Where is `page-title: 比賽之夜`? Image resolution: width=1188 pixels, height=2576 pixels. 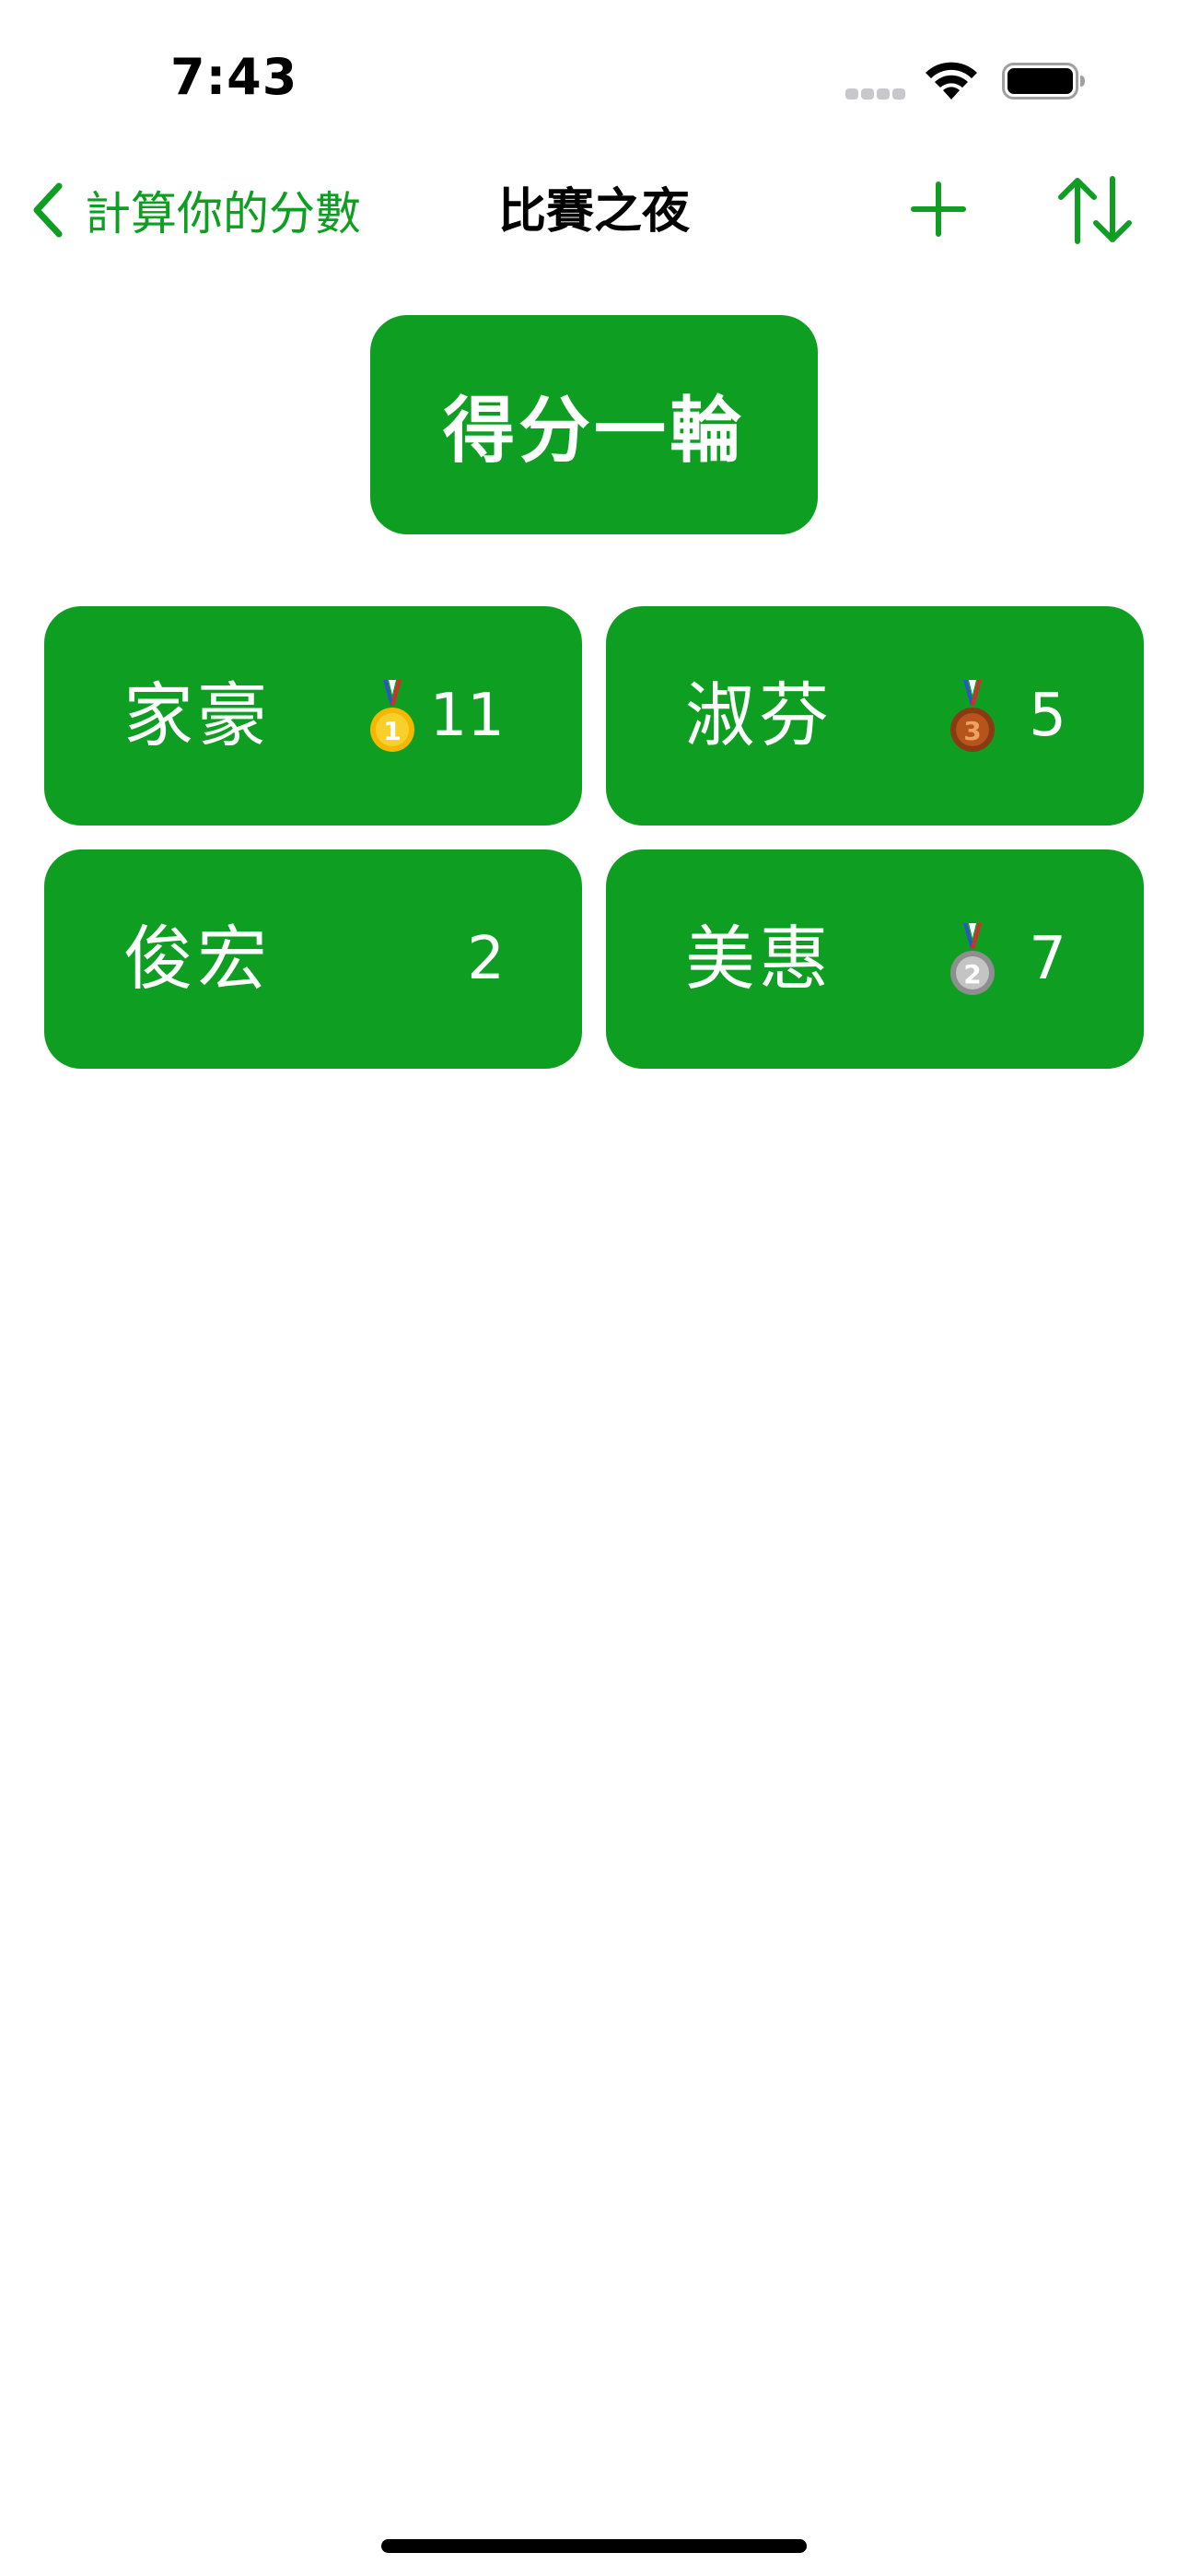 page-title: 比賽之夜 is located at coordinates (593, 212).